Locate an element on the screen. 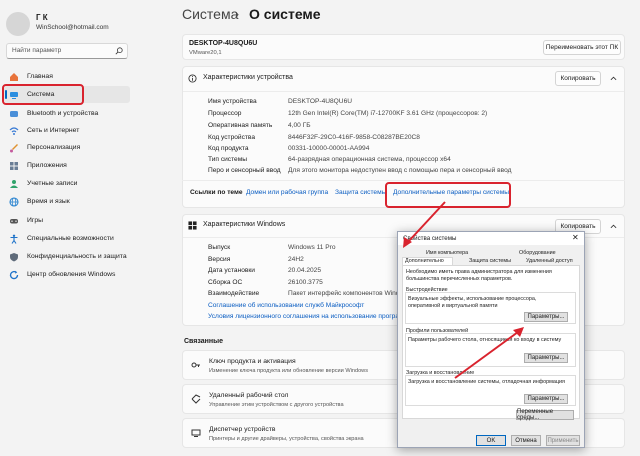 This screenshot has height=456, width=640. spec-label: Тип системы is located at coordinates (227, 159).